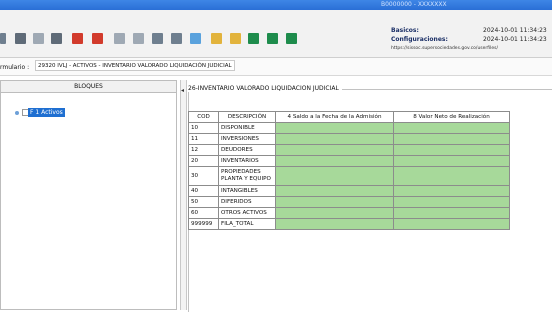 This screenshot has width=552, height=312. I want to click on filter-icon, so click(119, 38).